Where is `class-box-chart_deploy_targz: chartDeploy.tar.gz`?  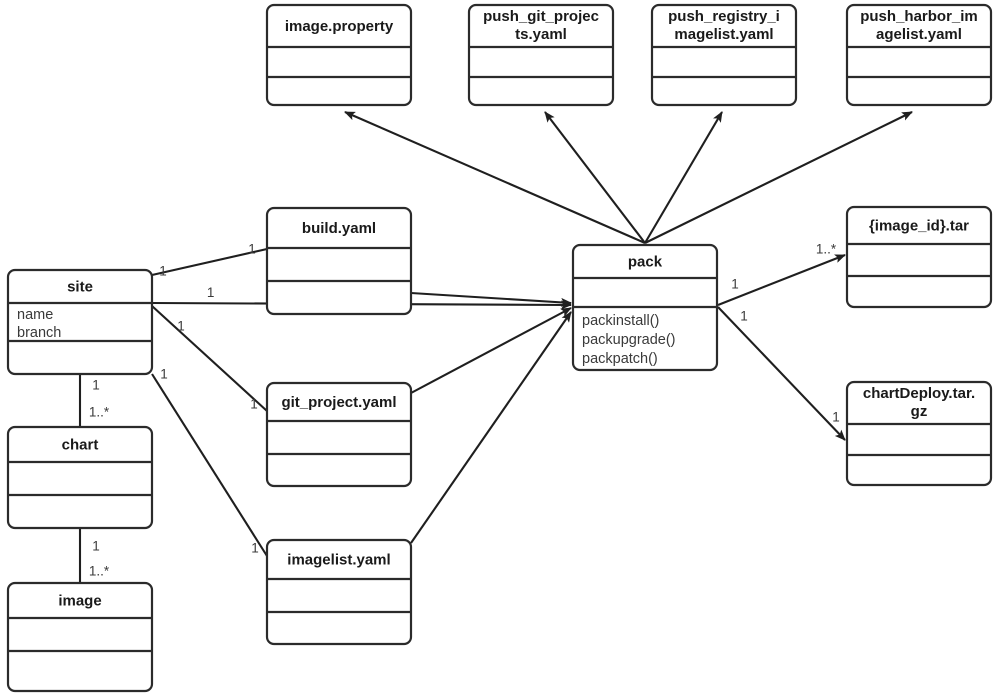
class-box-chart_deploy_targz: chartDeploy.tar.gz is located at coordinates (919, 433).